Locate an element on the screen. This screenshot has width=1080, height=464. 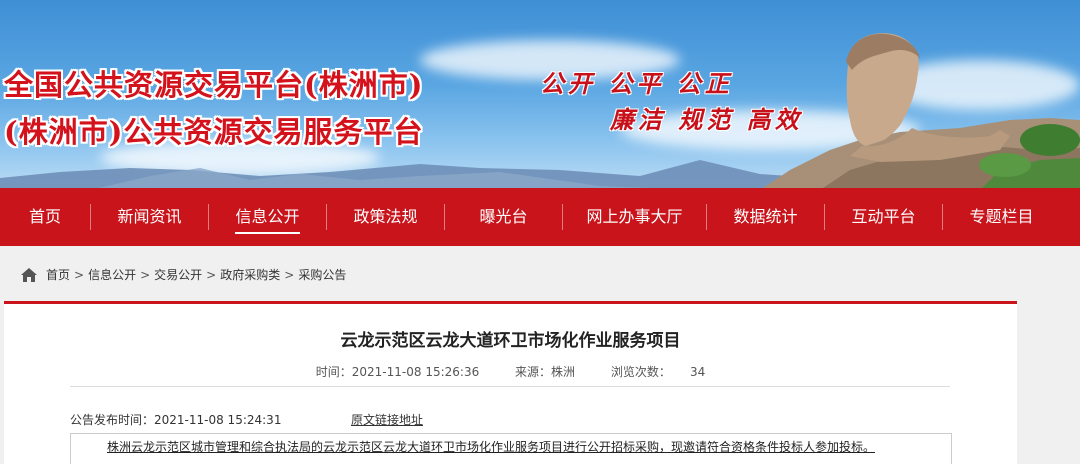
nav-item-home: 首页 is located at coordinates (45, 217).